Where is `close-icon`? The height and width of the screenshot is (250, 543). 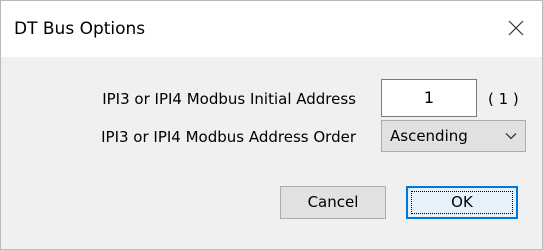
close-icon is located at coordinates (516, 28).